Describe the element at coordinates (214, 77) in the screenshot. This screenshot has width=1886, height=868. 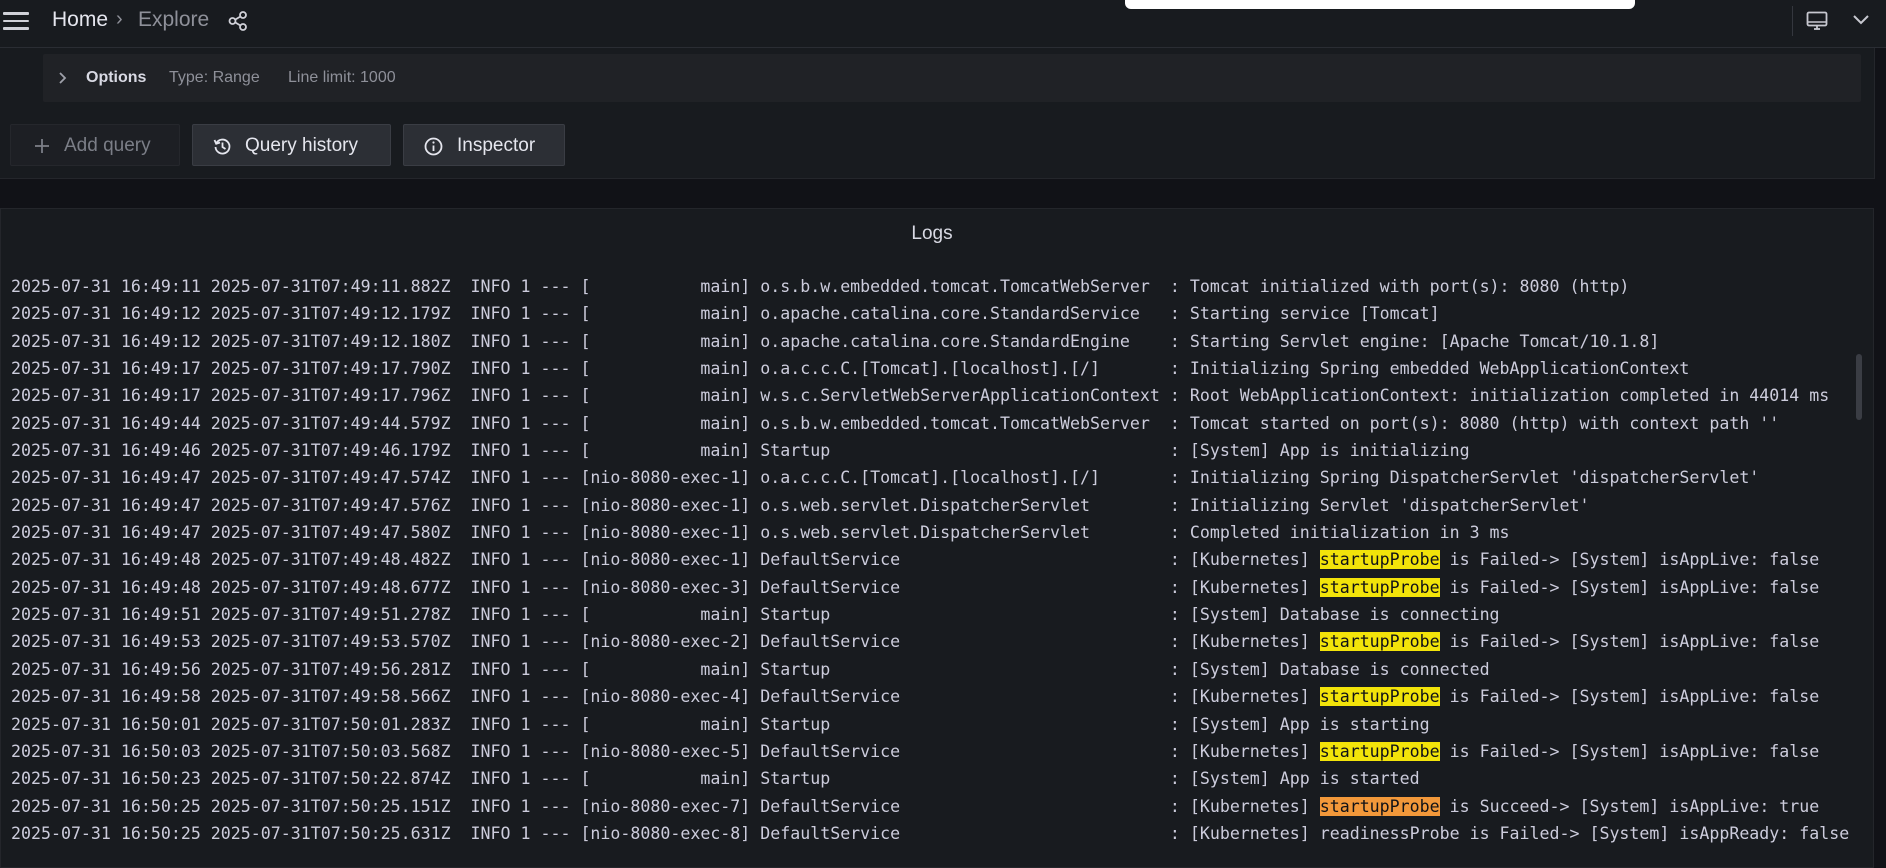
I see `options-type: Type: Range` at that location.